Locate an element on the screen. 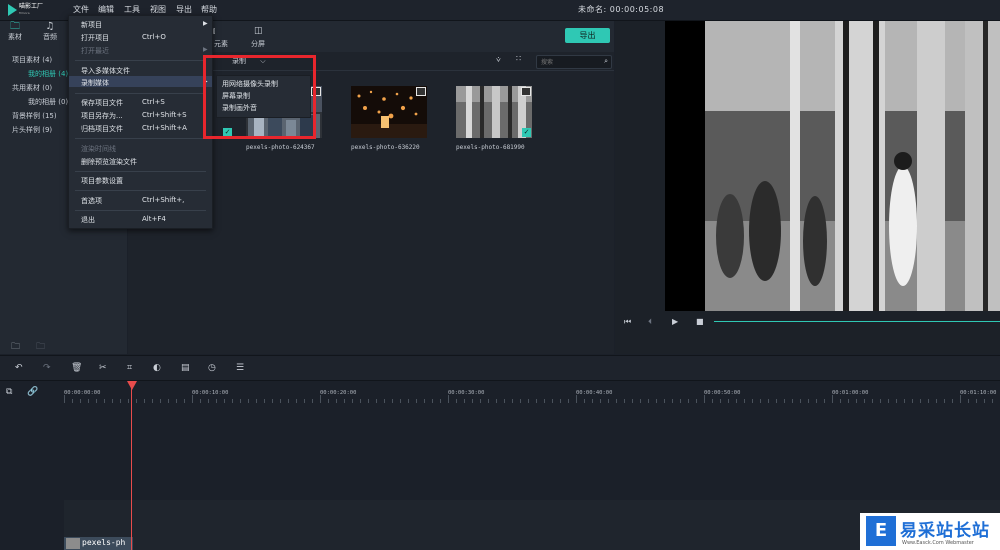 This screenshot has width=1000, height=550. menu-tools: 工具 is located at coordinates (132, 9).